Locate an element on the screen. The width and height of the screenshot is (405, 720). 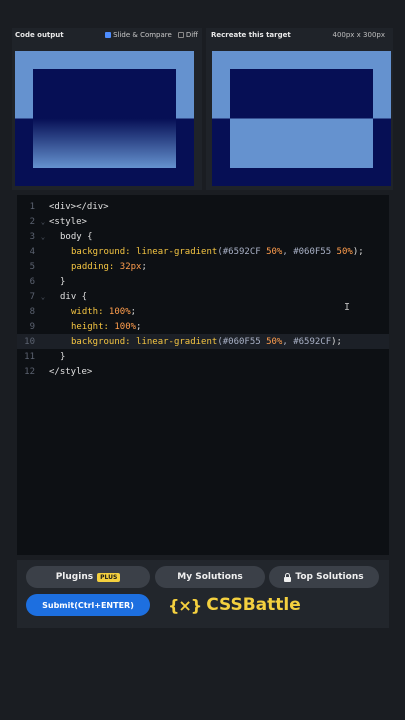
line-number: 9 is located at coordinates (32, 326).